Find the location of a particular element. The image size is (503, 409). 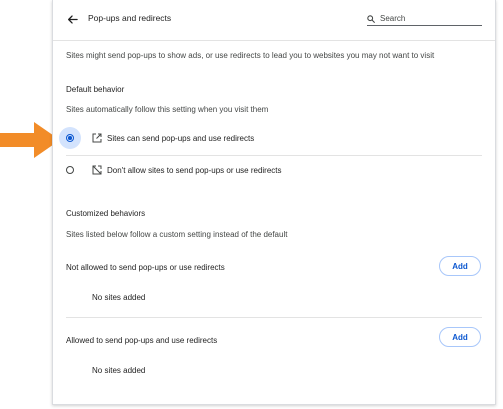

radio-option-allow: Sites can send pop-ups and use redirects is located at coordinates (274, 138).